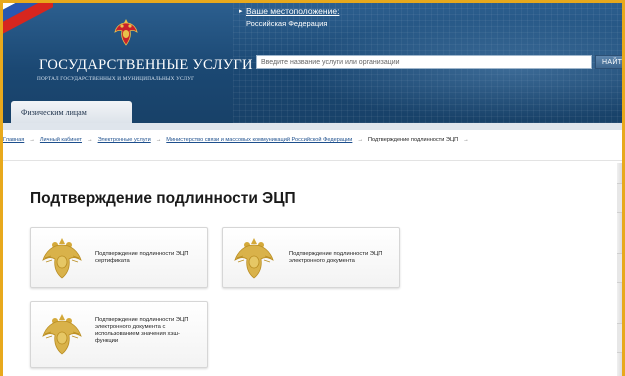  What do you see at coordinates (413, 140) in the screenshot?
I see `breadcrumb-current: Подтверждение подлинности ЭЦП` at bounding box center [413, 140].